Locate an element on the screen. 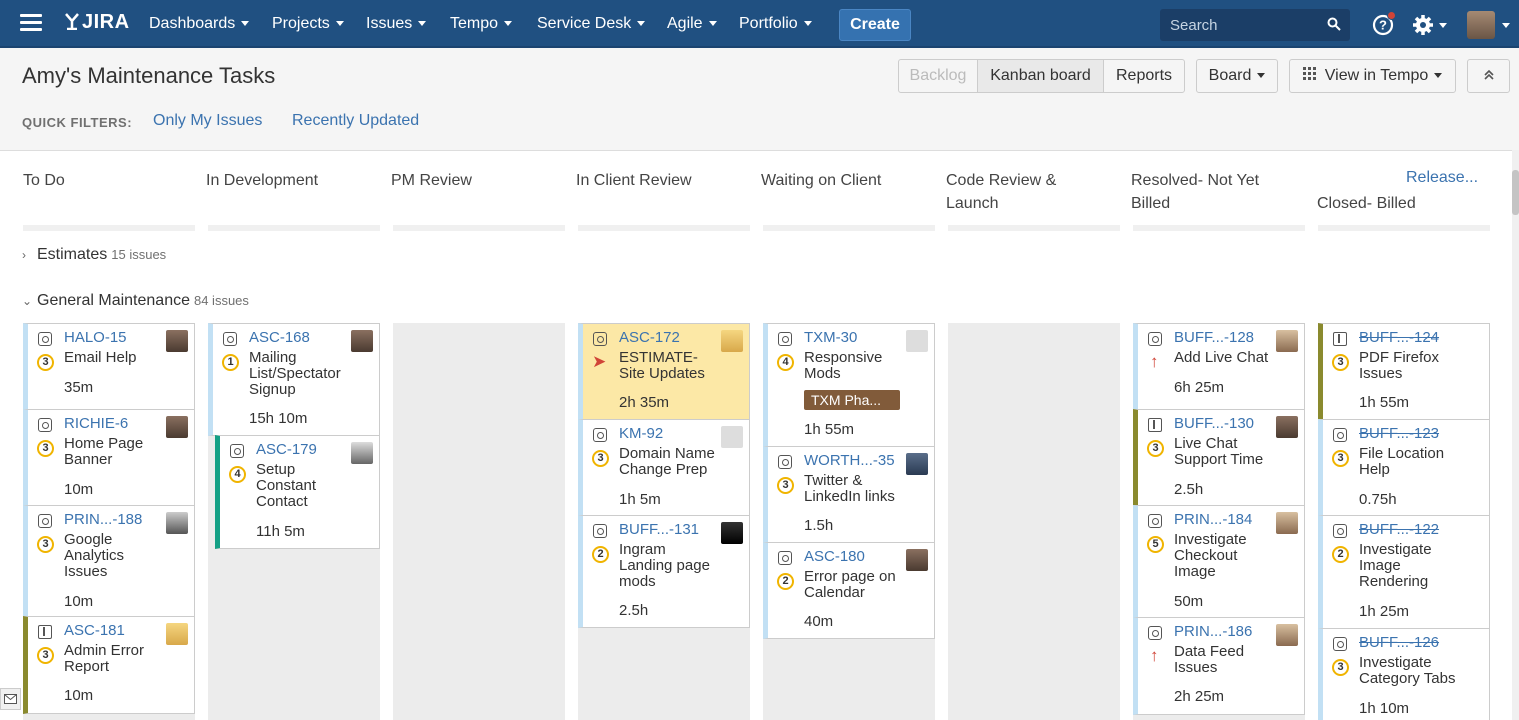 The image size is (1519, 720). backlog-button: Backlog is located at coordinates (938, 76).